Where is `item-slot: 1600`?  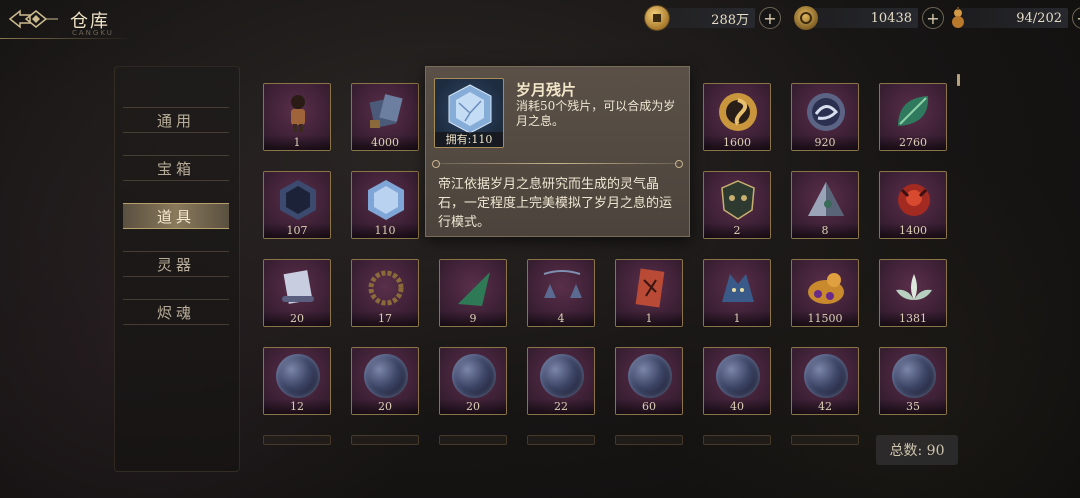 item-slot: 1600 is located at coordinates (737, 117).